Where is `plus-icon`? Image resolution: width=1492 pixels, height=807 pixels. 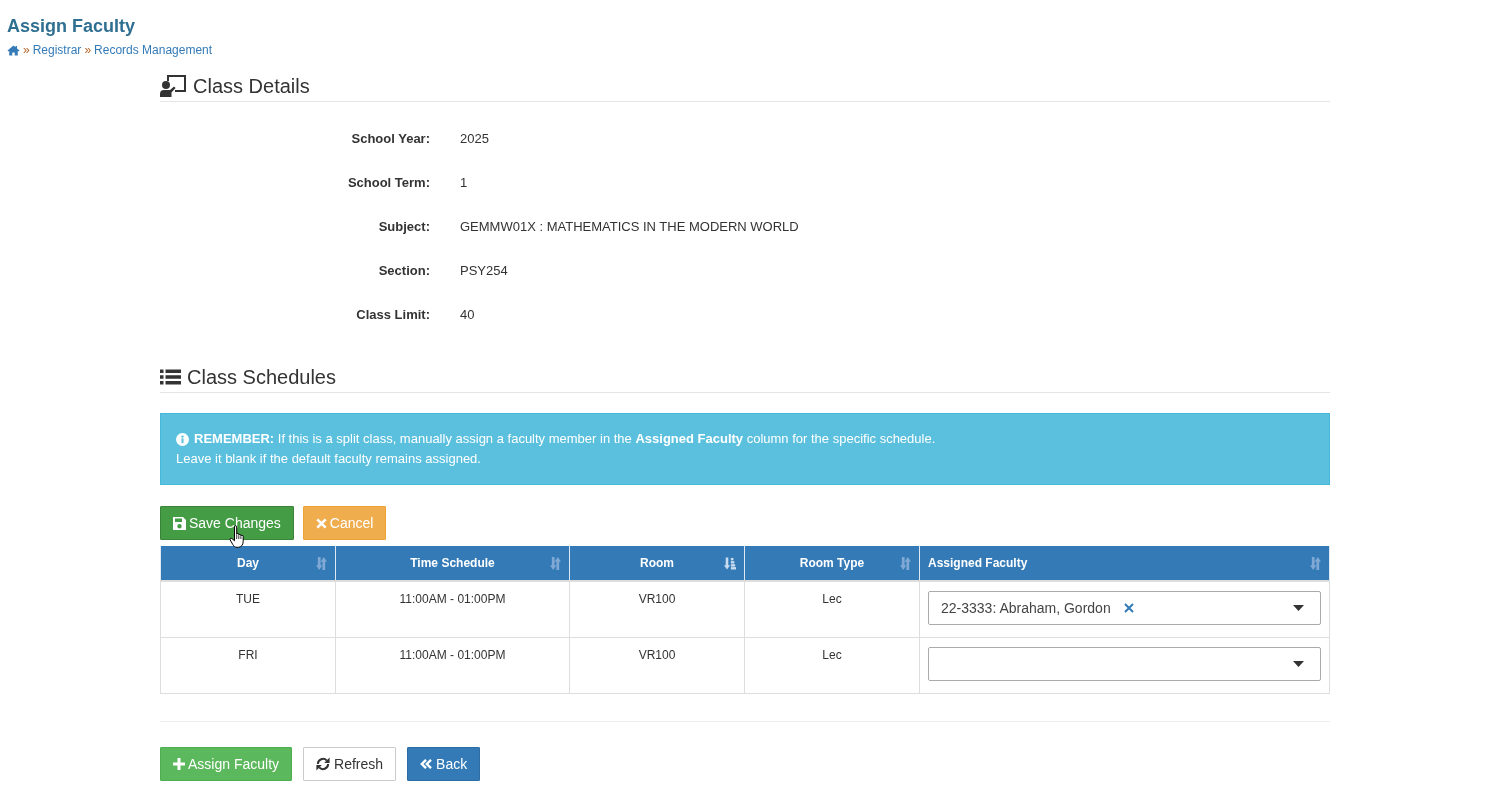 plus-icon is located at coordinates (179, 764).